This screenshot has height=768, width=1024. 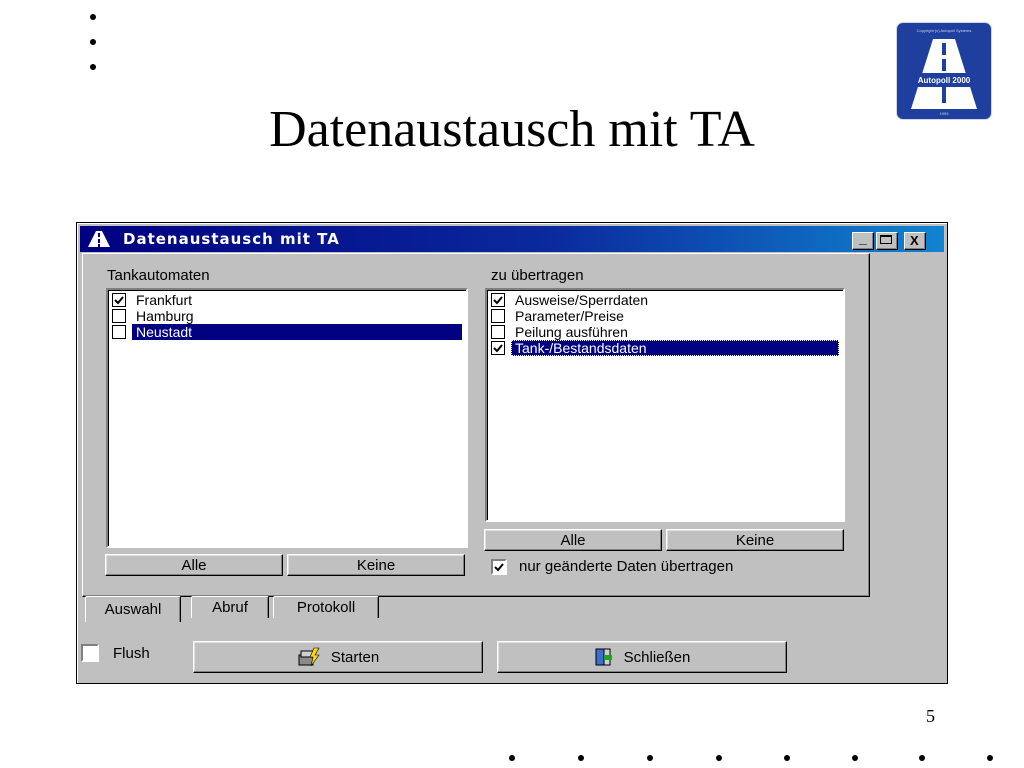 I want to click on left-all-button: Alle, so click(x=194, y=565).